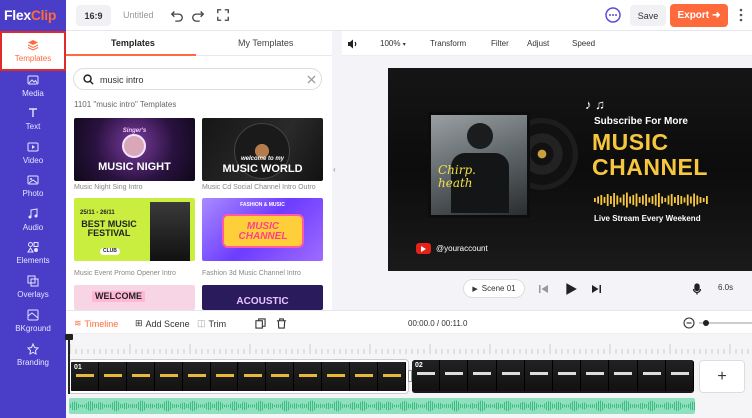 The image size is (752, 418). What do you see at coordinates (648, 15) in the screenshot?
I see `save-button: Save` at bounding box center [648, 15].